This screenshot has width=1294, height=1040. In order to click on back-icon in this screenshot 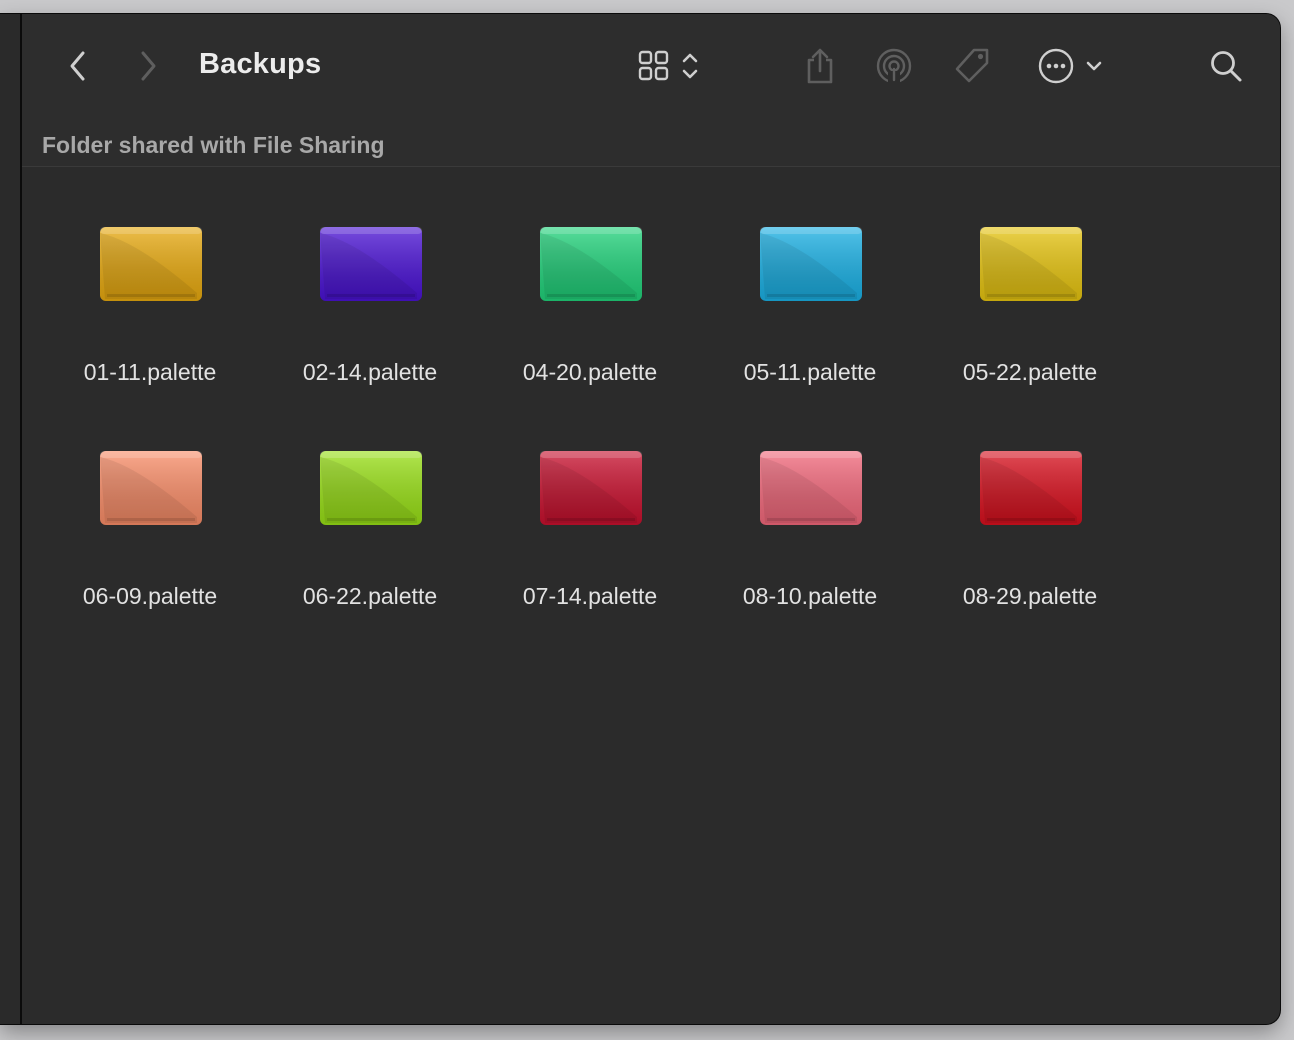, I will do `click(78, 66)`.